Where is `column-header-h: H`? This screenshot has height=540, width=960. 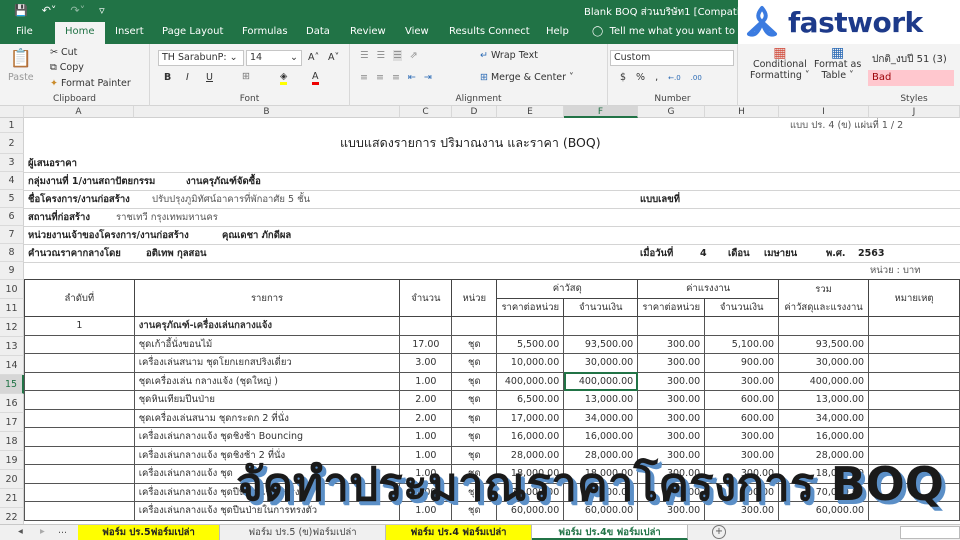
column-header-h: H is located at coordinates (742, 112).